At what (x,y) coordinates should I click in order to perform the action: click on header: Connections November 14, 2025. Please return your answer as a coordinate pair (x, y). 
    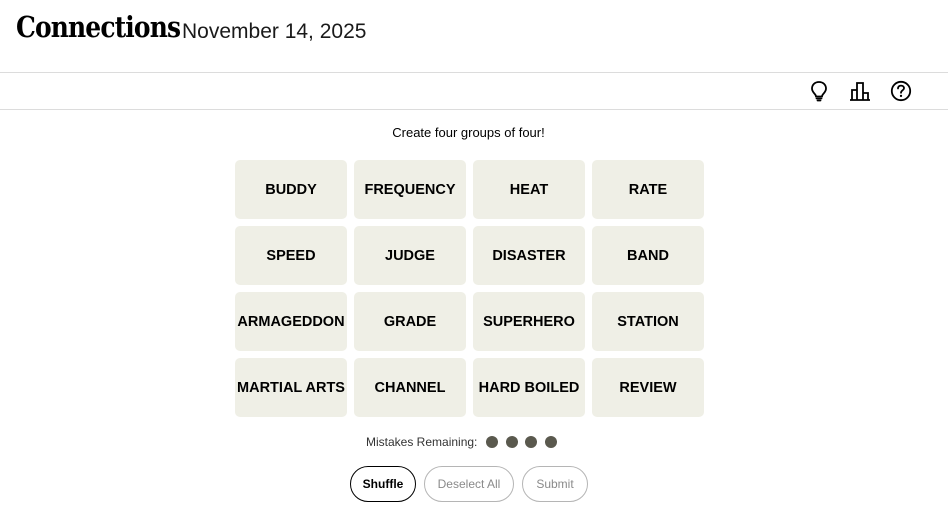
    Looking at the image, I should click on (474, 36).